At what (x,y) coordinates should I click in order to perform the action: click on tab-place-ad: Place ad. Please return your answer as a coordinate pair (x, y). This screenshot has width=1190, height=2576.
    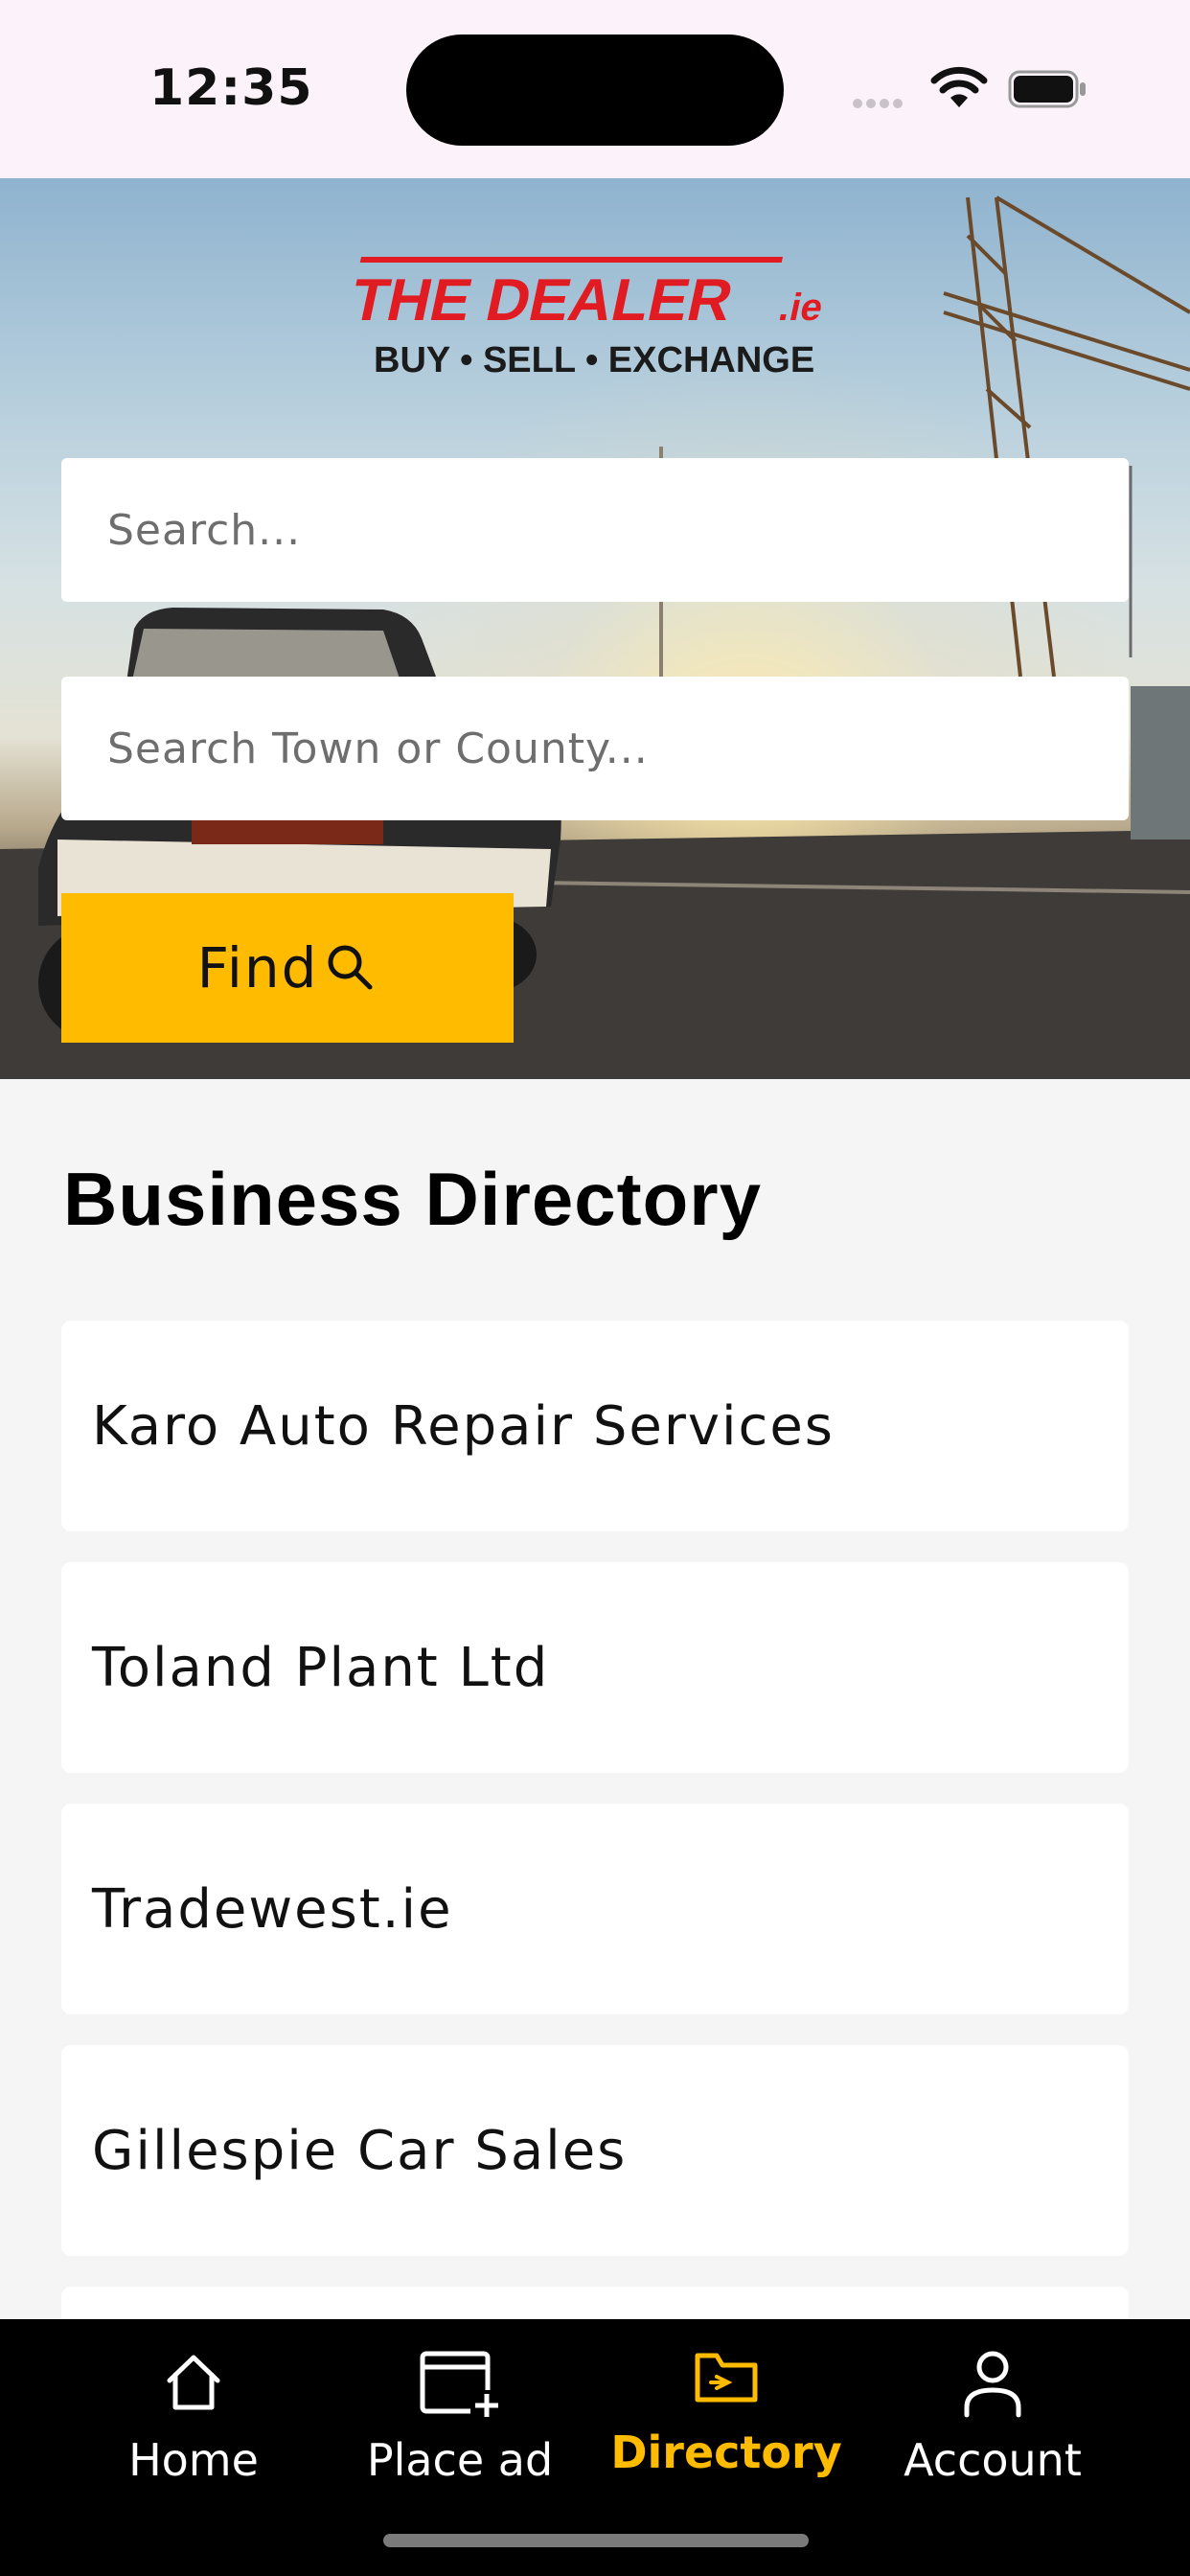
    Looking at the image, I should click on (460, 2415).